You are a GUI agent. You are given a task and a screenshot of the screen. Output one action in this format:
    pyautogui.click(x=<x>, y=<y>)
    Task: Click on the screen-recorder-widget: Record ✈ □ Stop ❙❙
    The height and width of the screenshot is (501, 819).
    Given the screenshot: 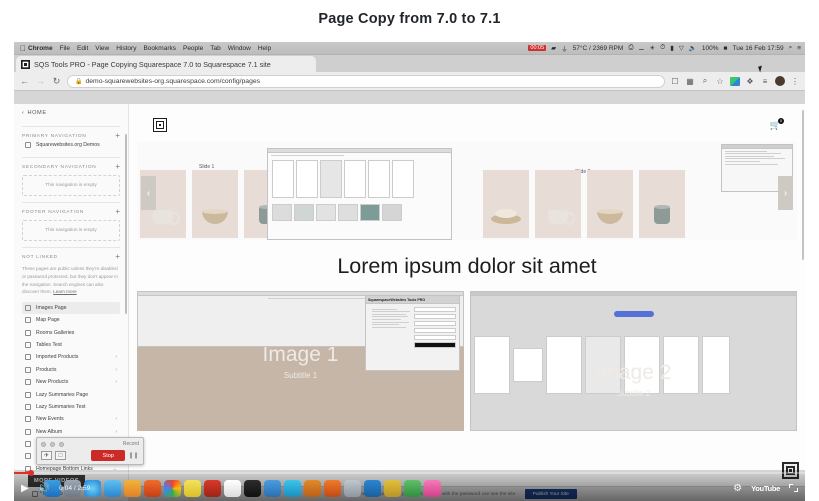 What is the action you would take?
    pyautogui.click(x=90, y=451)
    